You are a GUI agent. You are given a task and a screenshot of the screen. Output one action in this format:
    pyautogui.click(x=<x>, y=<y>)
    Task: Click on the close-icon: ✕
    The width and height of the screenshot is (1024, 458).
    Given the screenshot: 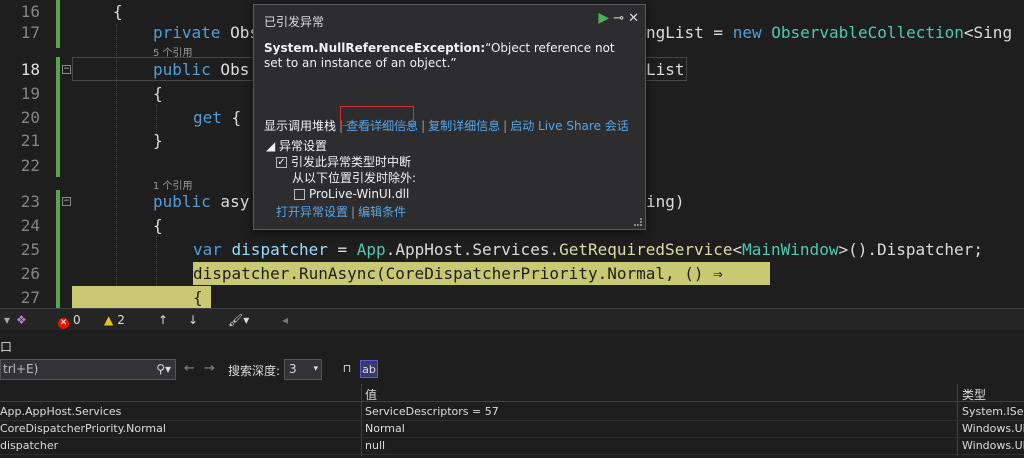 What is the action you would take?
    pyautogui.click(x=633, y=18)
    